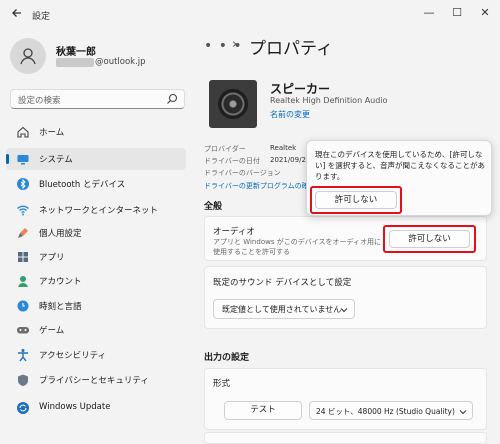 This screenshot has height=444, width=500. What do you see at coordinates (345, 399) in the screenshot?
I see `format-card` at bounding box center [345, 399].